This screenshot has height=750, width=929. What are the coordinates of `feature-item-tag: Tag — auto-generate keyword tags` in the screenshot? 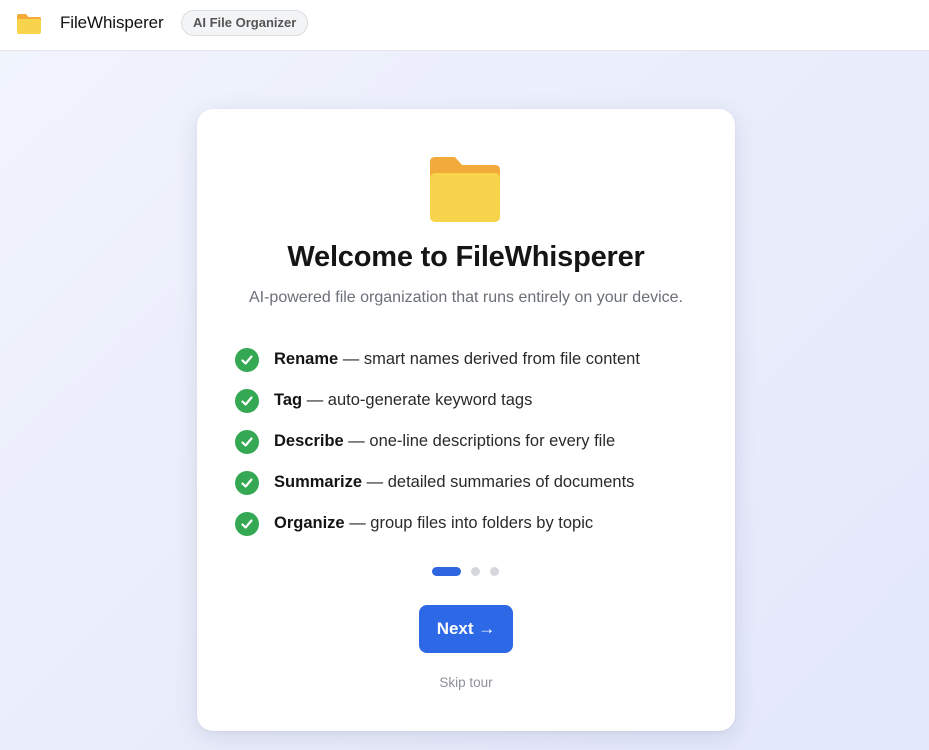 It's located at (437, 400).